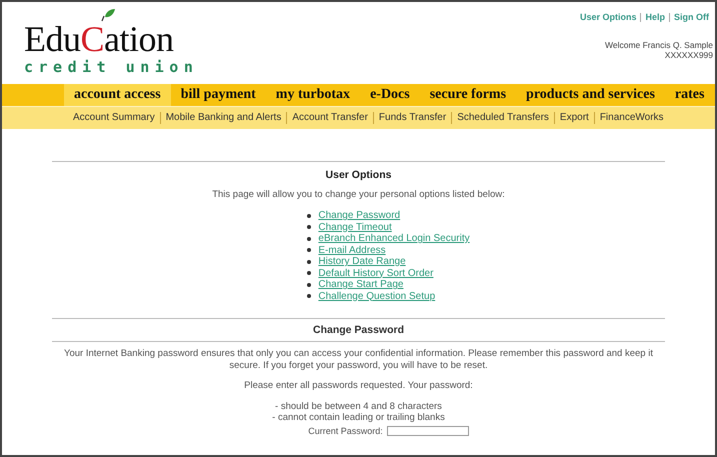  I want to click on password-field, so click(427, 431).